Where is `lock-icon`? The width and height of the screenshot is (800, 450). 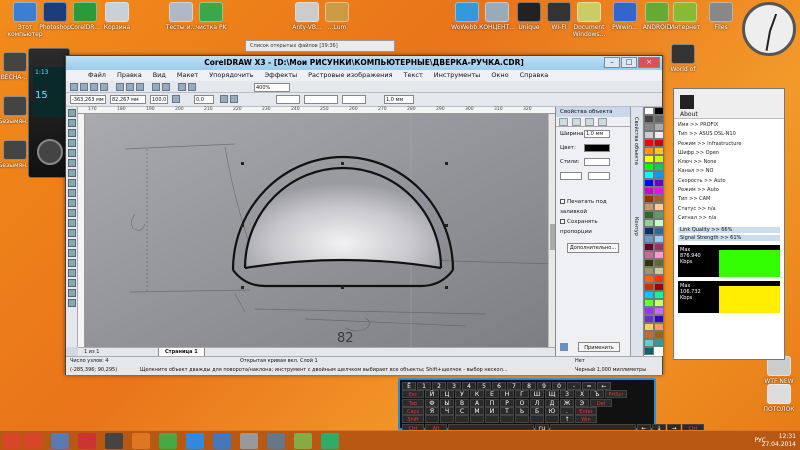
lock-icon is located at coordinates (564, 346).